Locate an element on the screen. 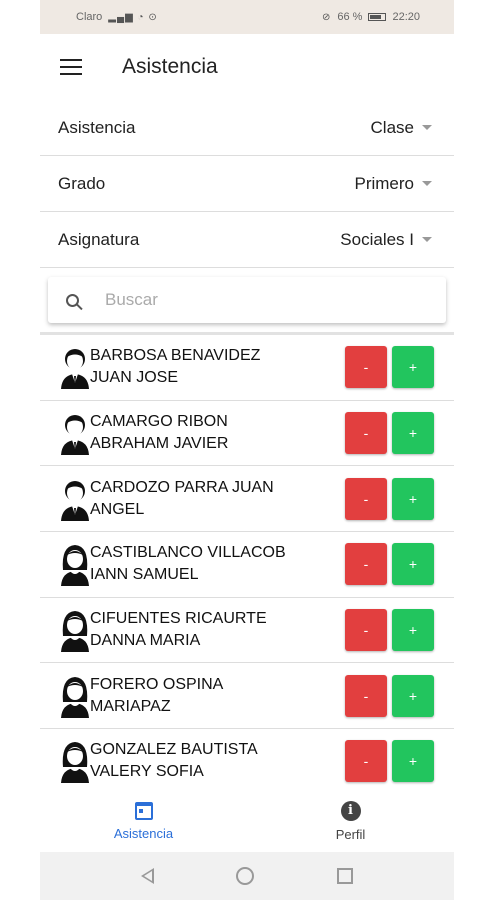 The width and height of the screenshot is (496, 900). search-icon is located at coordinates (72, 300).